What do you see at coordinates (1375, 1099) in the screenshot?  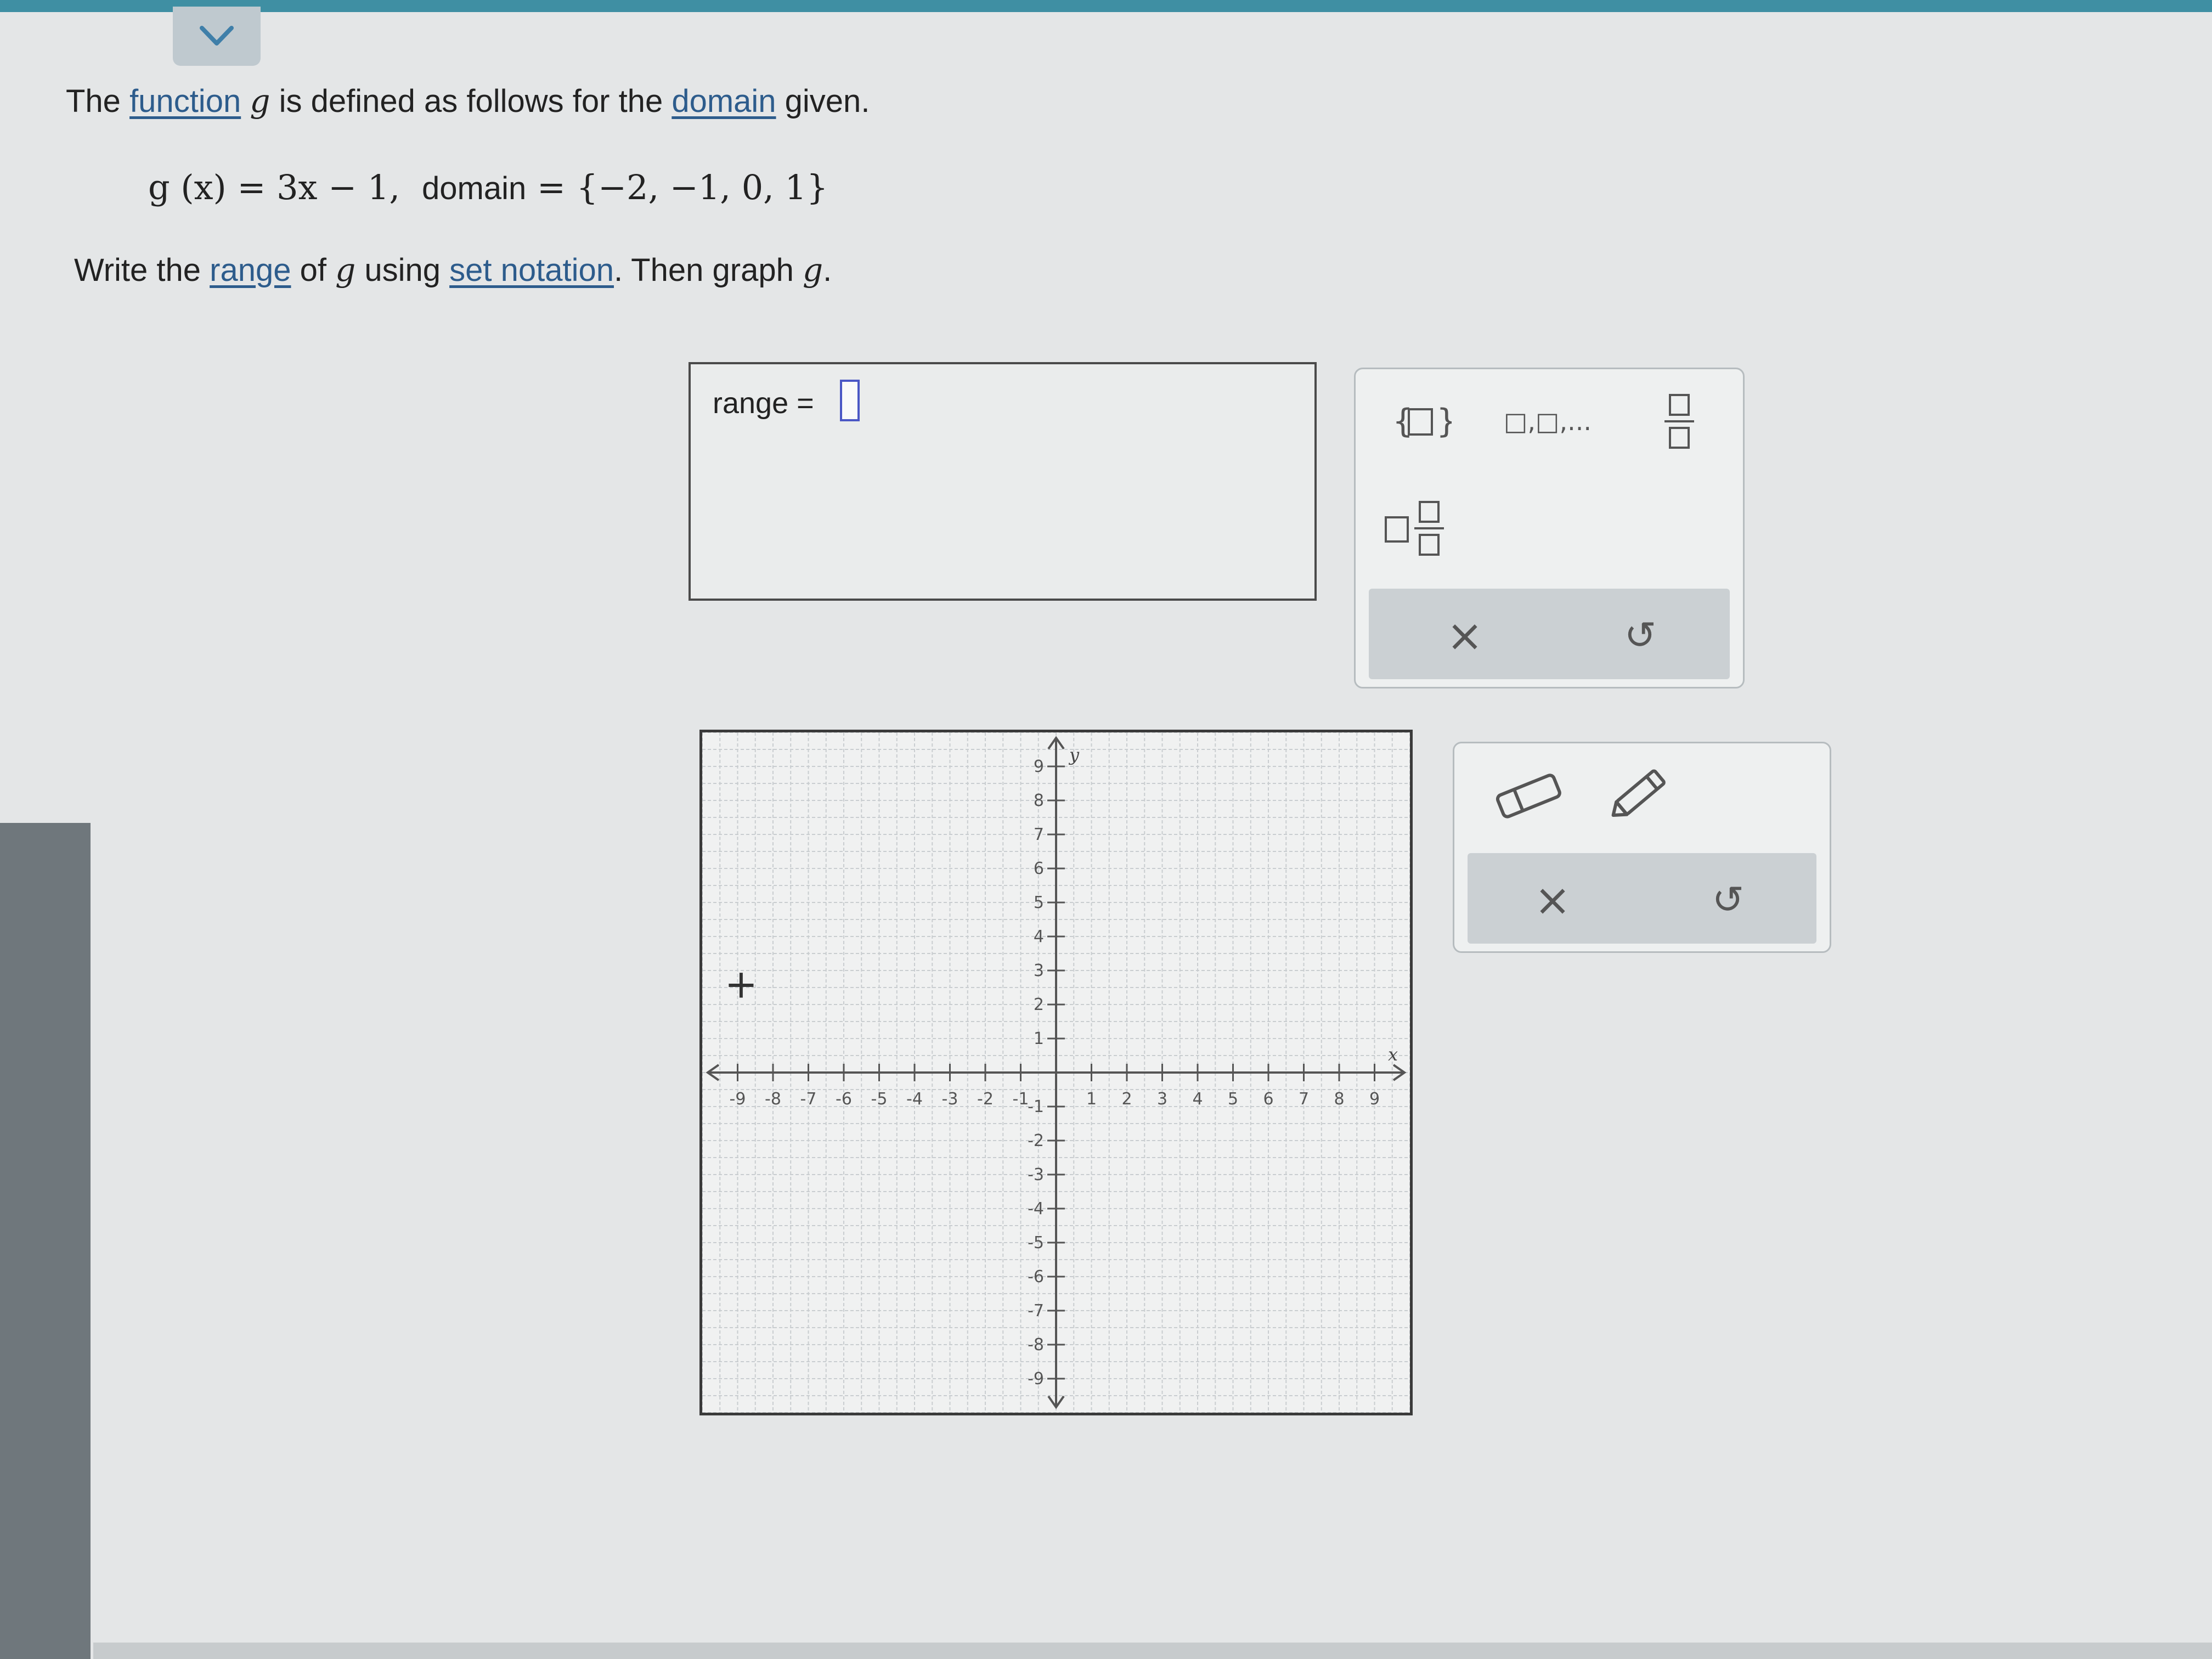 I see `x-tick-label: 9` at bounding box center [1375, 1099].